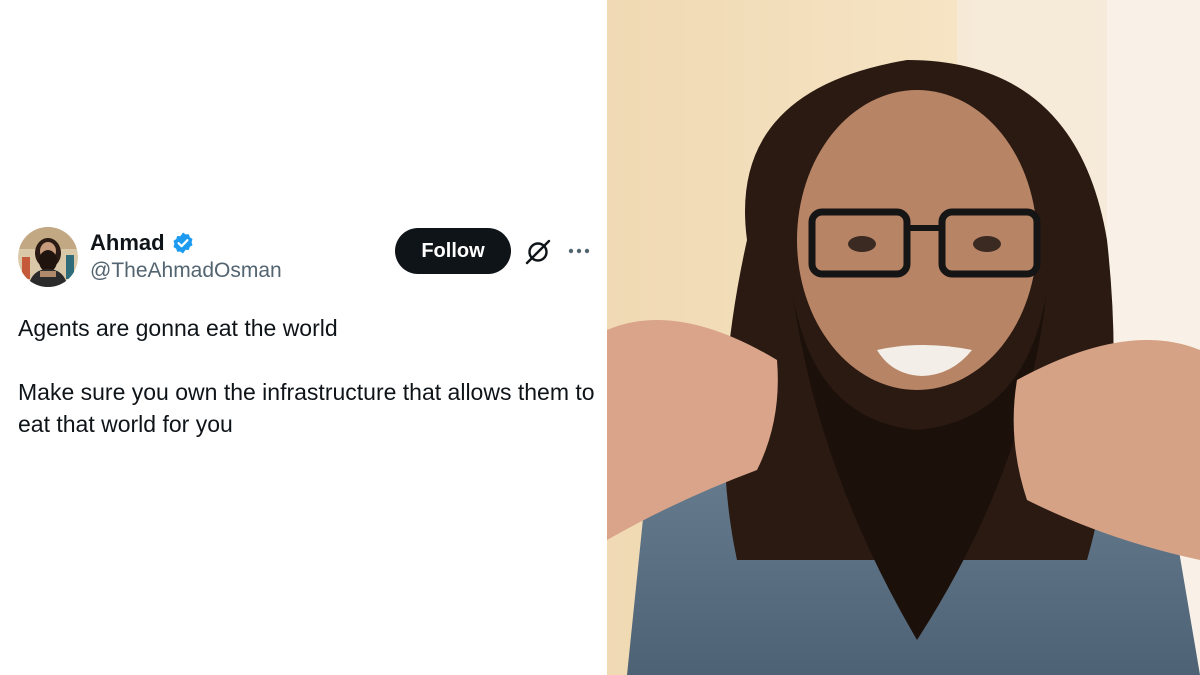  Describe the element at coordinates (186, 271) in the screenshot. I see `author-handle: @TheAhmadOsman` at that location.